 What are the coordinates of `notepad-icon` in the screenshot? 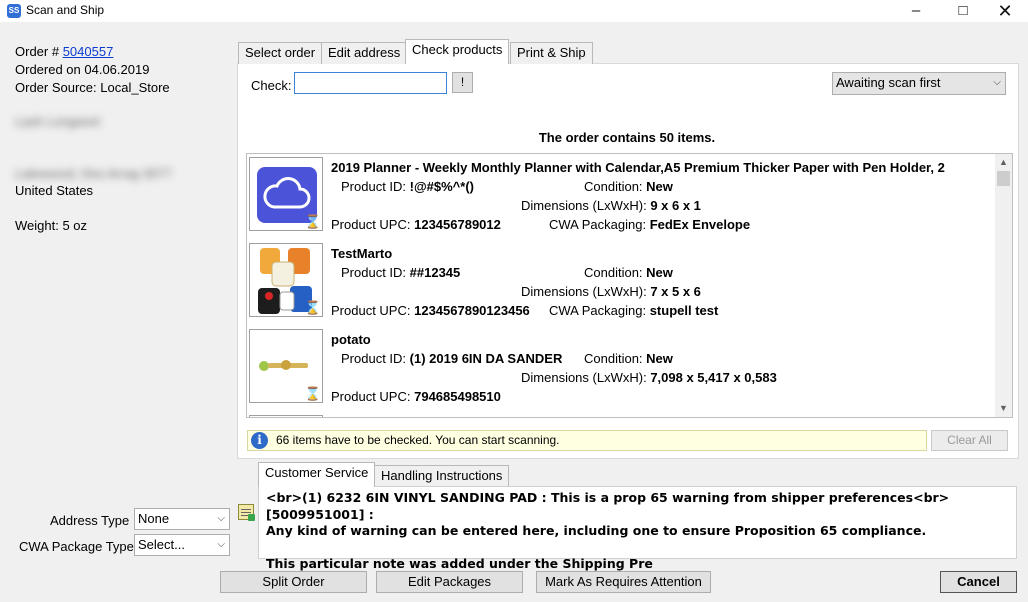 It's located at (246, 512).